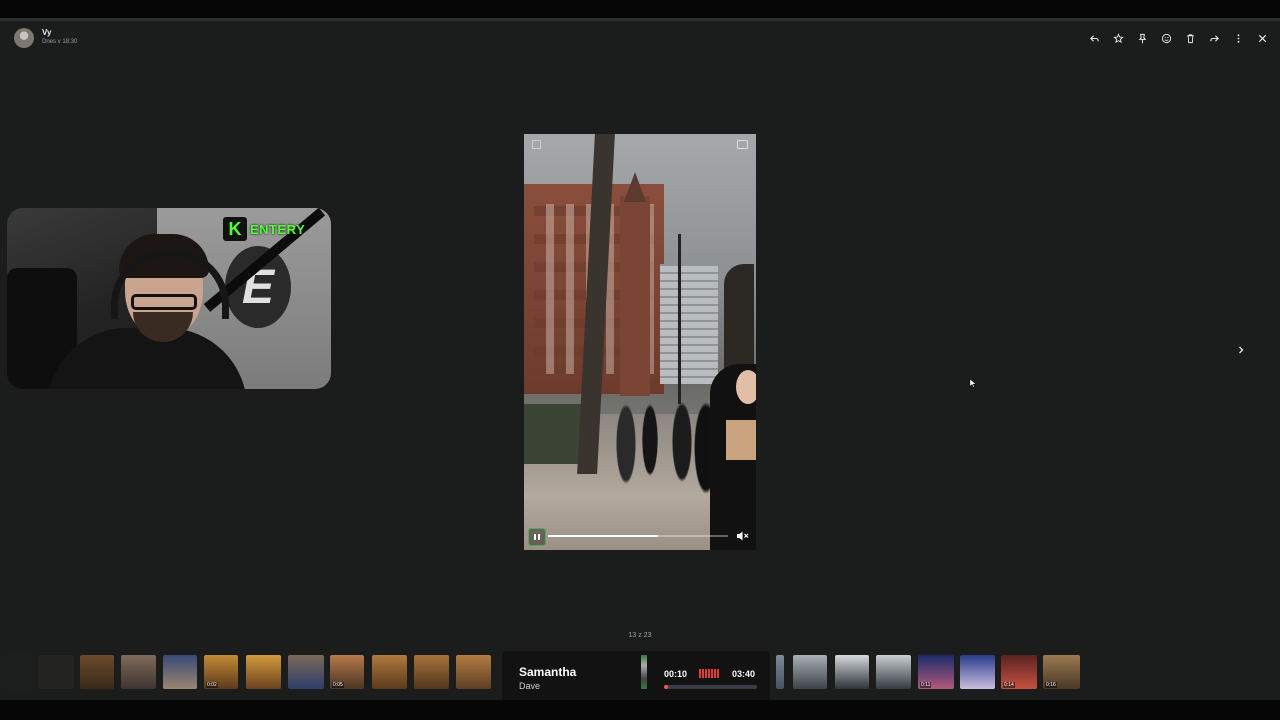 This screenshot has width=1280, height=720. I want to click on thumbnail: 0:05, so click(347, 672).